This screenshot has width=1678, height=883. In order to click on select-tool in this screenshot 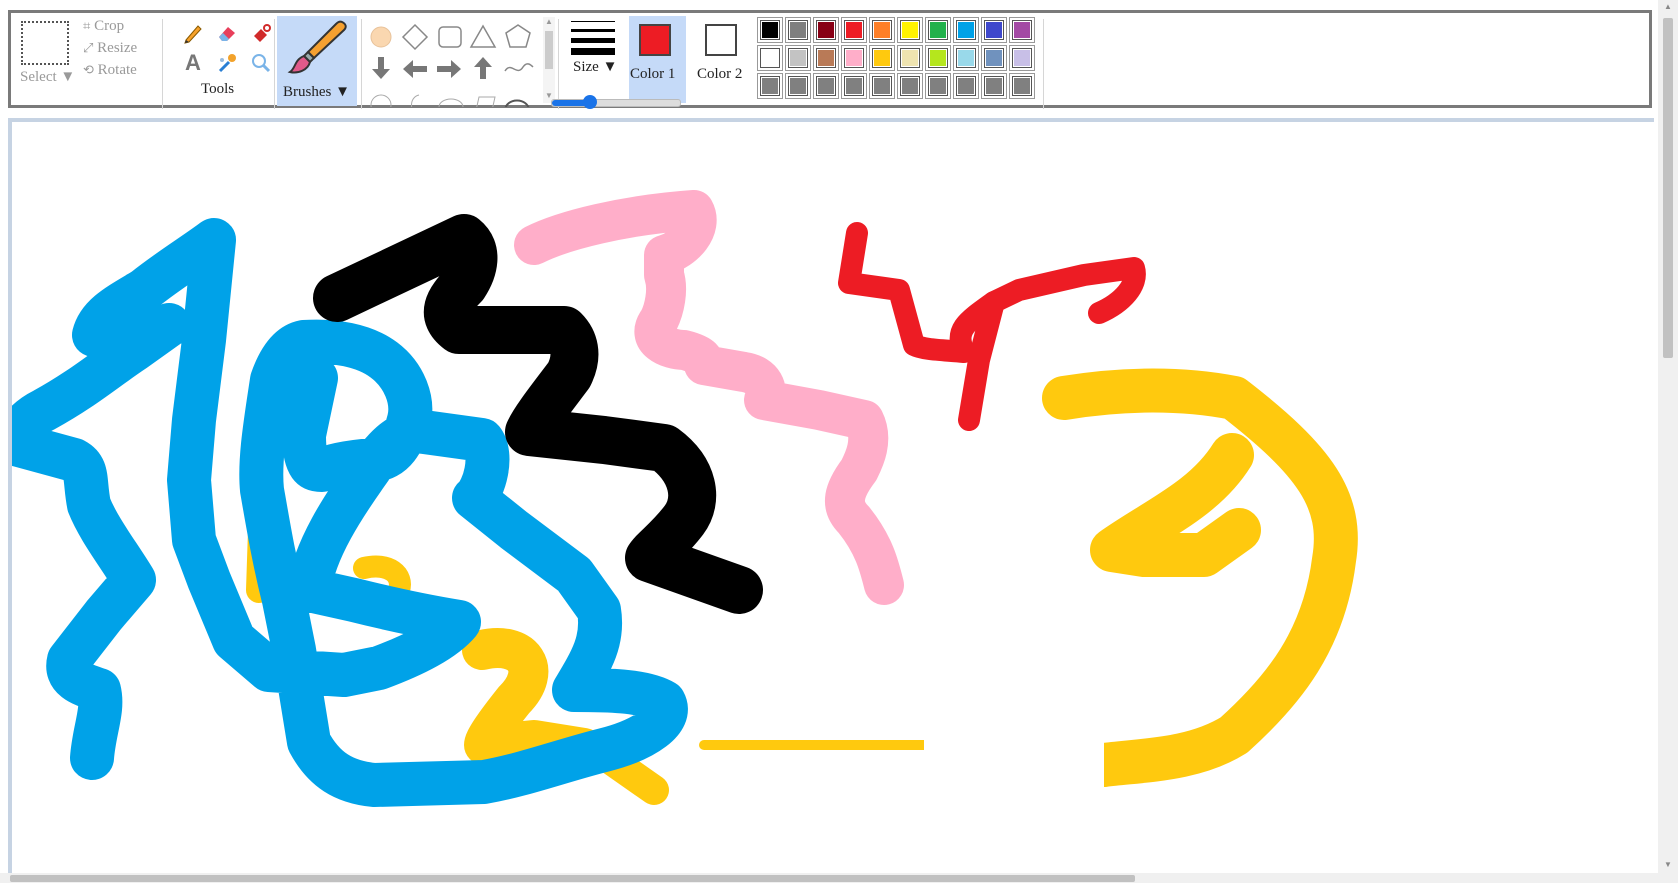, I will do `click(45, 43)`.